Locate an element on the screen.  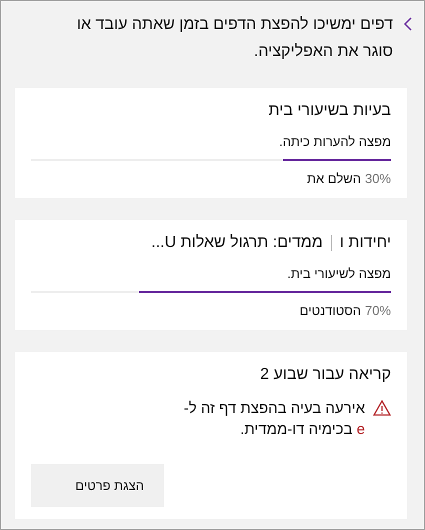
status-text: השלם את is located at coordinates (334, 178).